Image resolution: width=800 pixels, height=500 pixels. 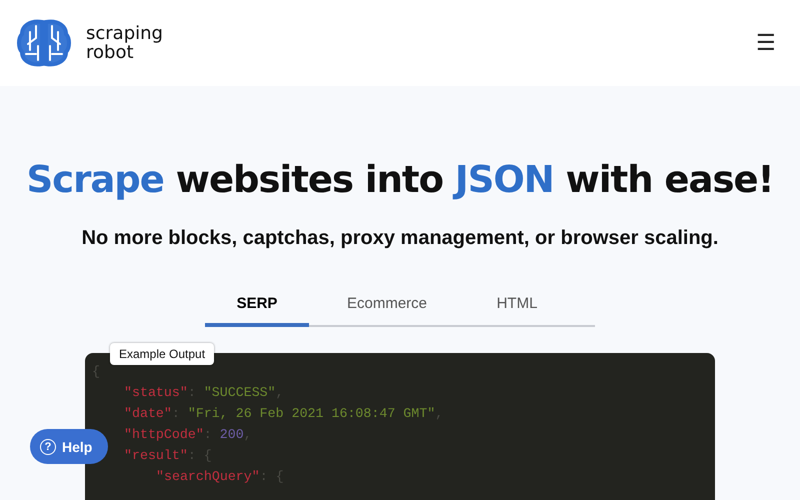 What do you see at coordinates (766, 43) in the screenshot?
I see `menu-button: ☰` at bounding box center [766, 43].